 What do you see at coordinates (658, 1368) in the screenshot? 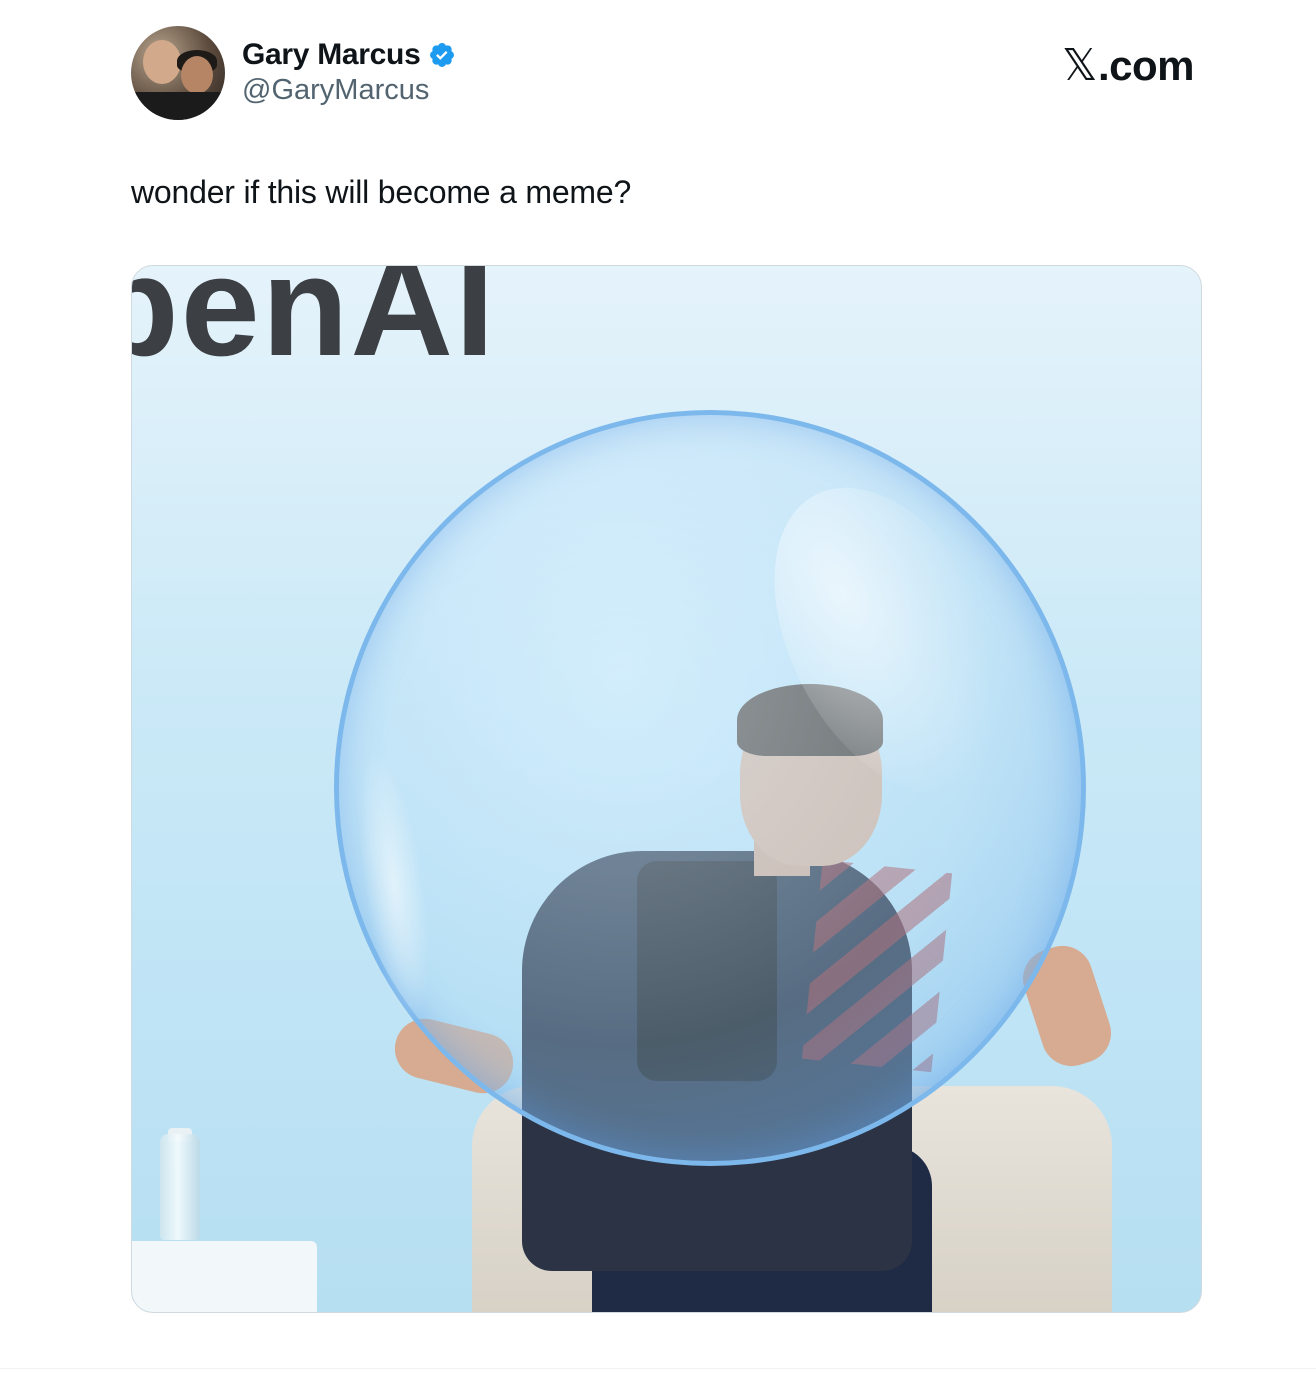
I see `bottom-divider` at bounding box center [658, 1368].